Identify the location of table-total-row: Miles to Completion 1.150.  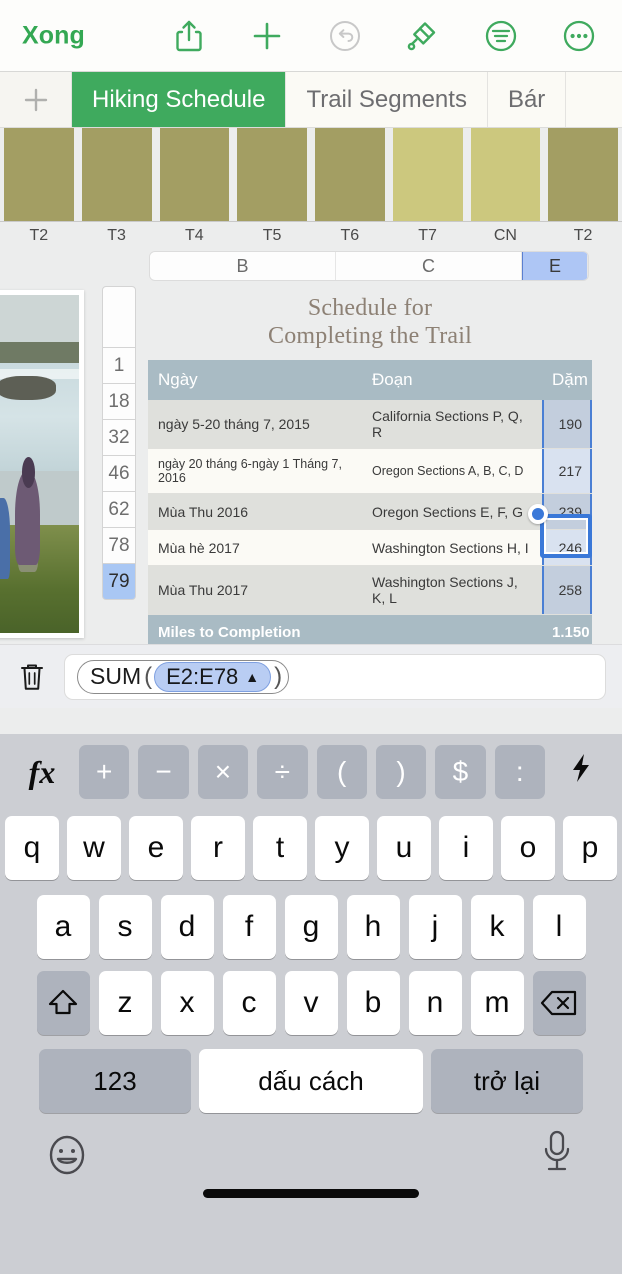
(370, 629).